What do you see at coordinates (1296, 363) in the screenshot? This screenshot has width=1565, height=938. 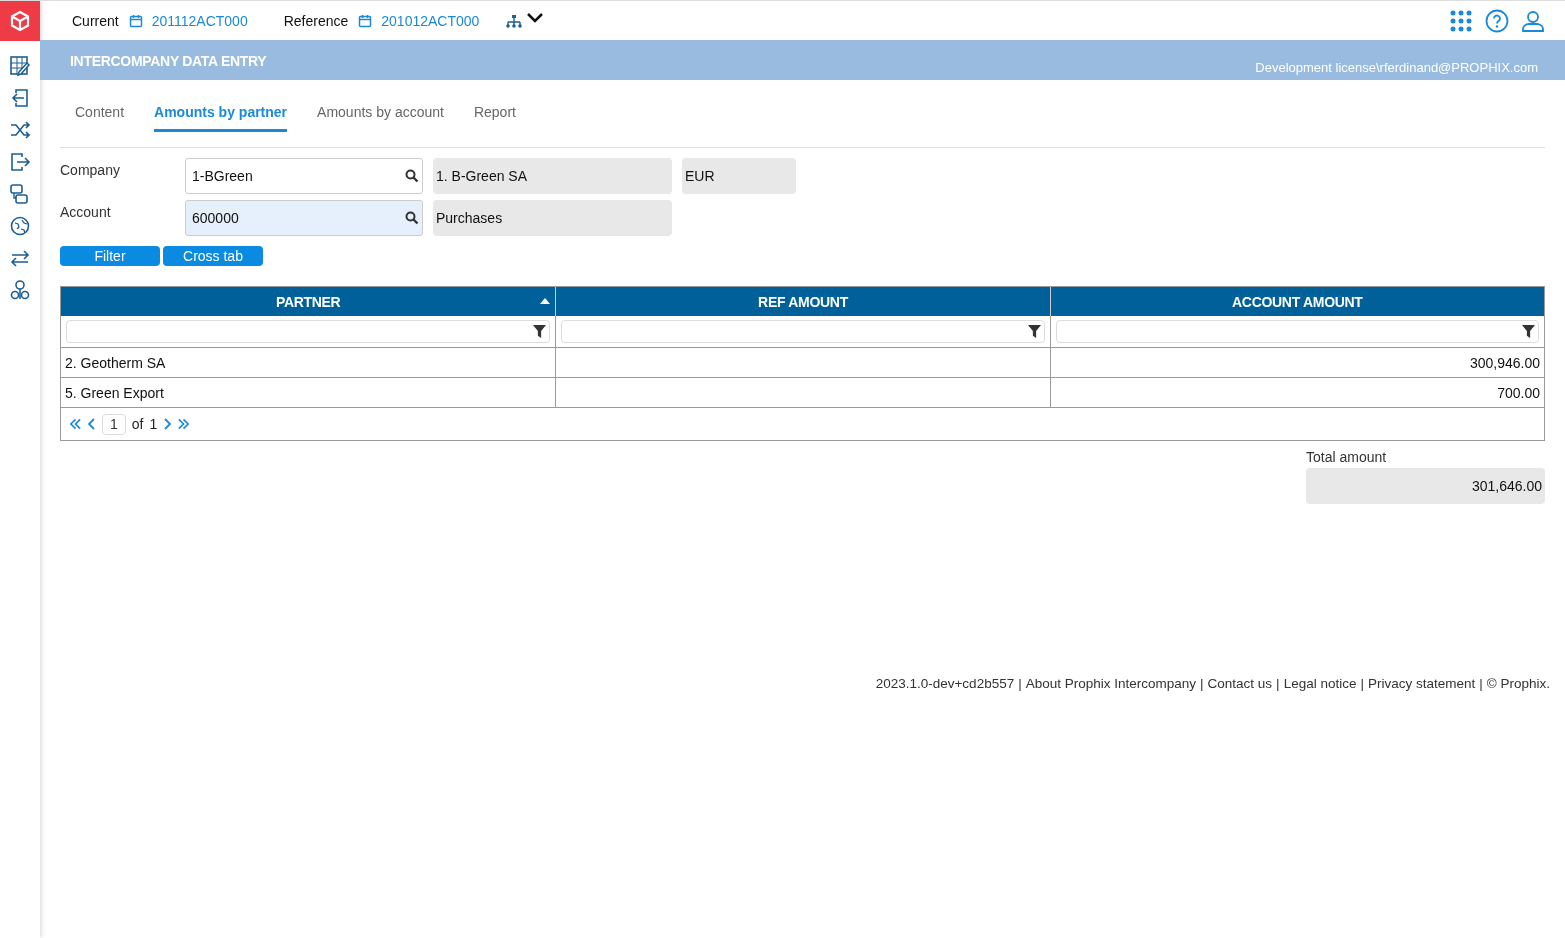 I see `table-cell: 300,946.00` at bounding box center [1296, 363].